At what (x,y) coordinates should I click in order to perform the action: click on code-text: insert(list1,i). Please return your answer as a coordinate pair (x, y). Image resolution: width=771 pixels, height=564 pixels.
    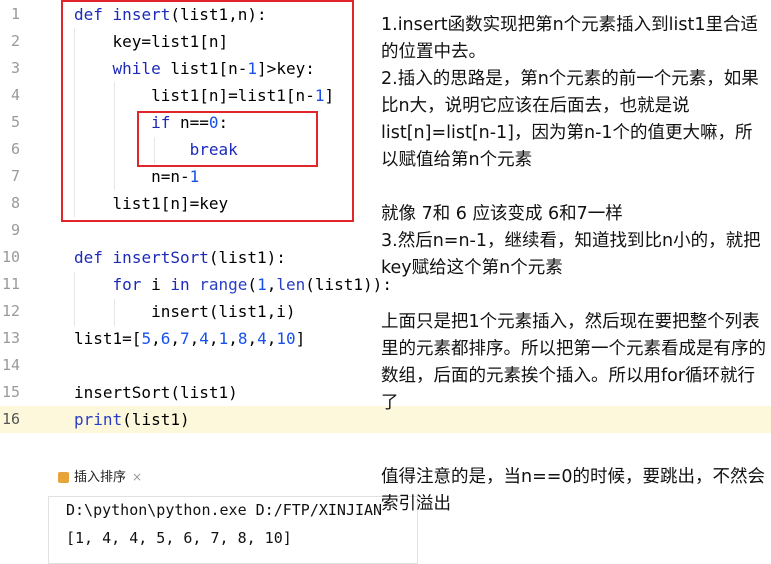
    Looking at the image, I should click on (185, 311).